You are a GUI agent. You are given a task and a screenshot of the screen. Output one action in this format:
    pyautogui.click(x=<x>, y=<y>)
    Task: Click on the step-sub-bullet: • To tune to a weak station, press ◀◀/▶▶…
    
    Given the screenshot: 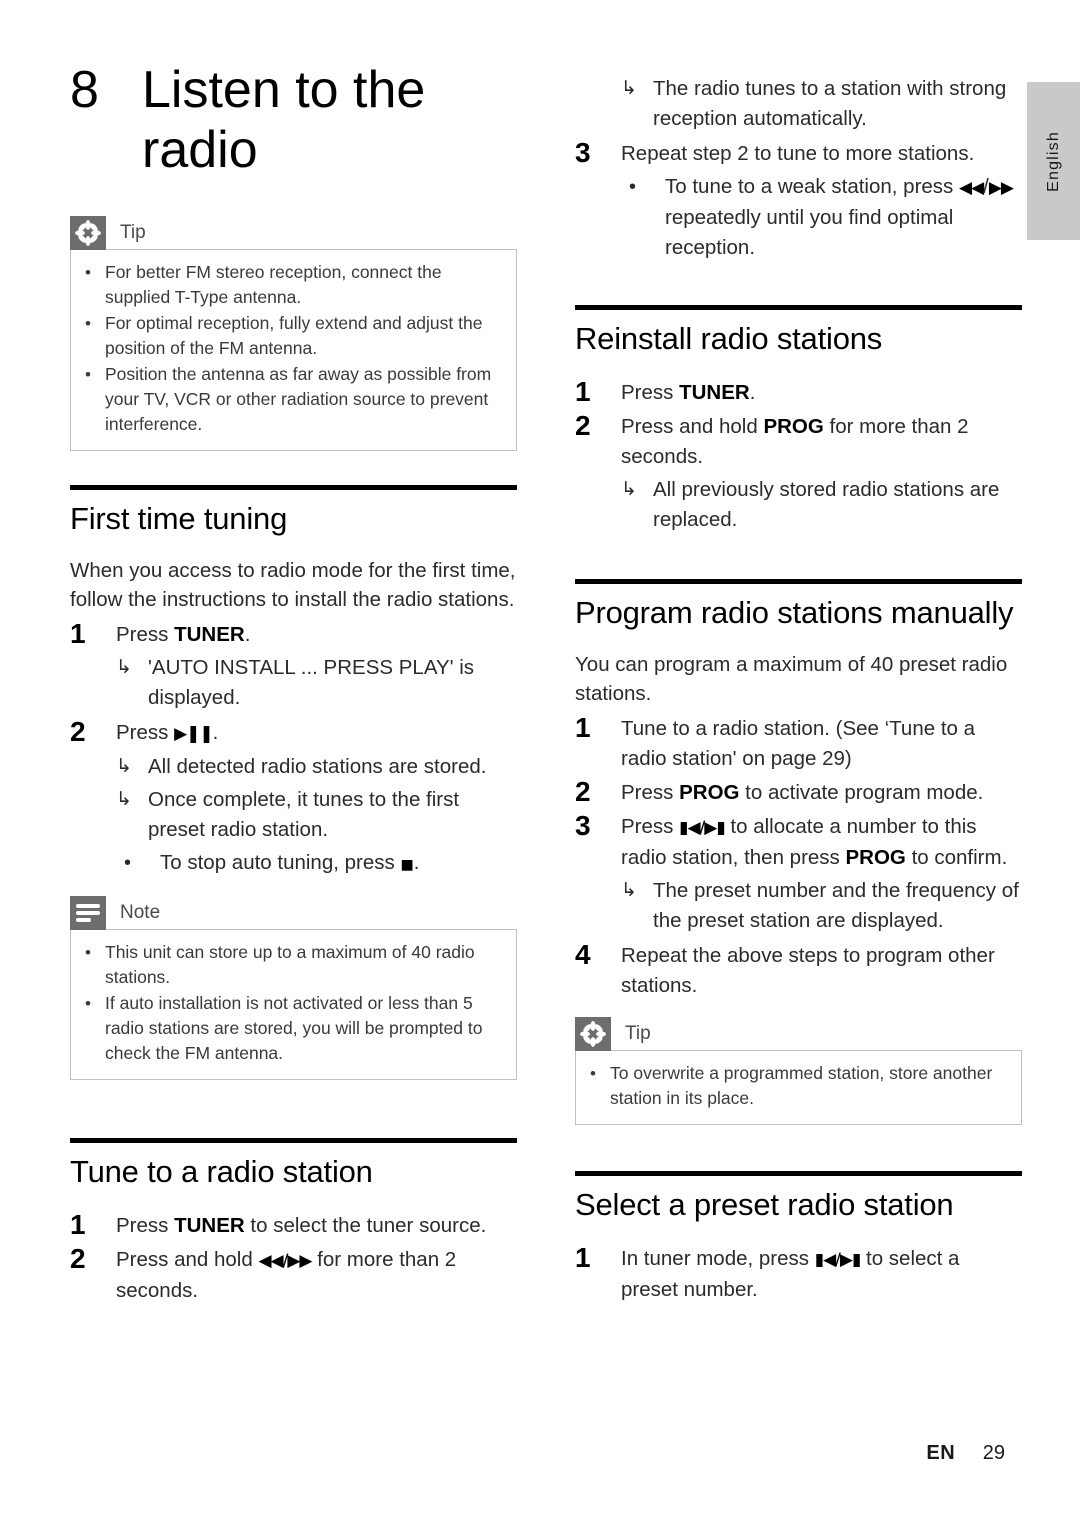 What is the action you would take?
    pyautogui.click(x=821, y=217)
    